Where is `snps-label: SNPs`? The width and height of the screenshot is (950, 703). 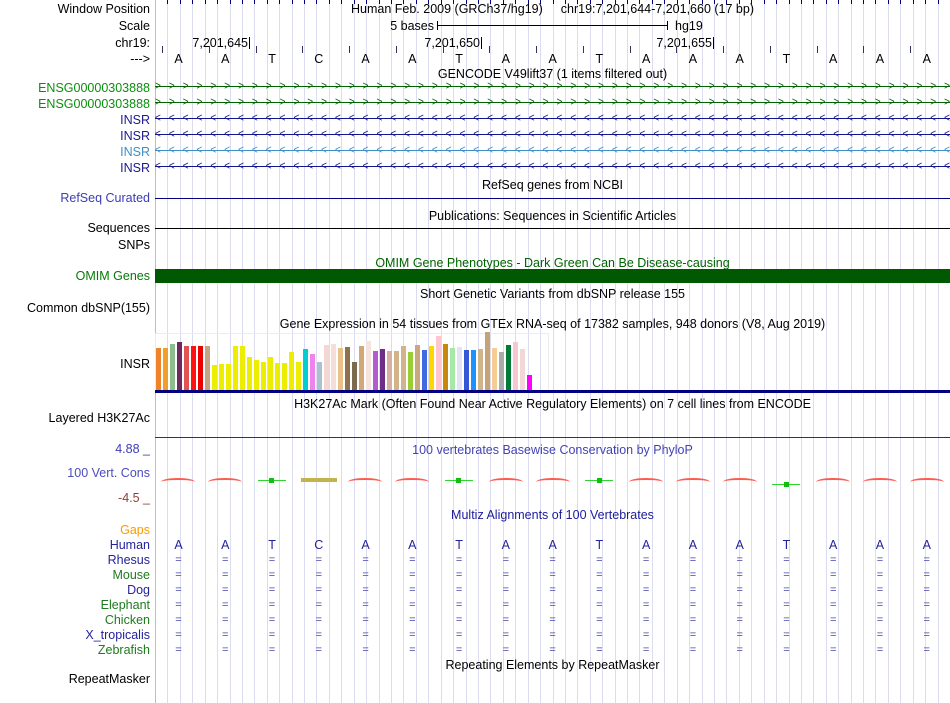 snps-label: SNPs is located at coordinates (134, 245).